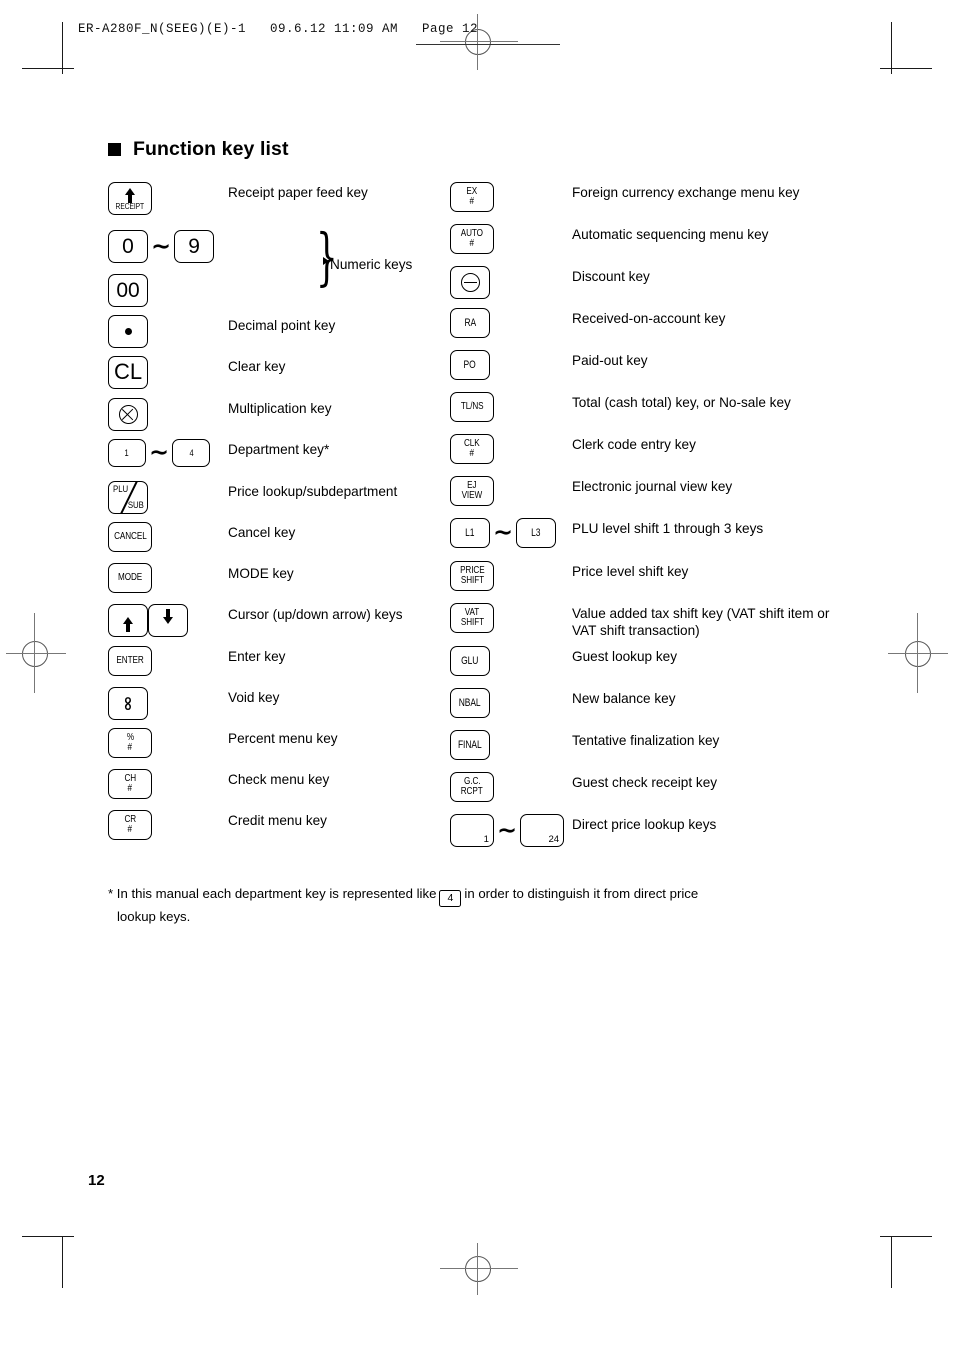 The width and height of the screenshot is (954, 1351). I want to click on crop-mark-bottom-left-vertical, so click(62, 1262).